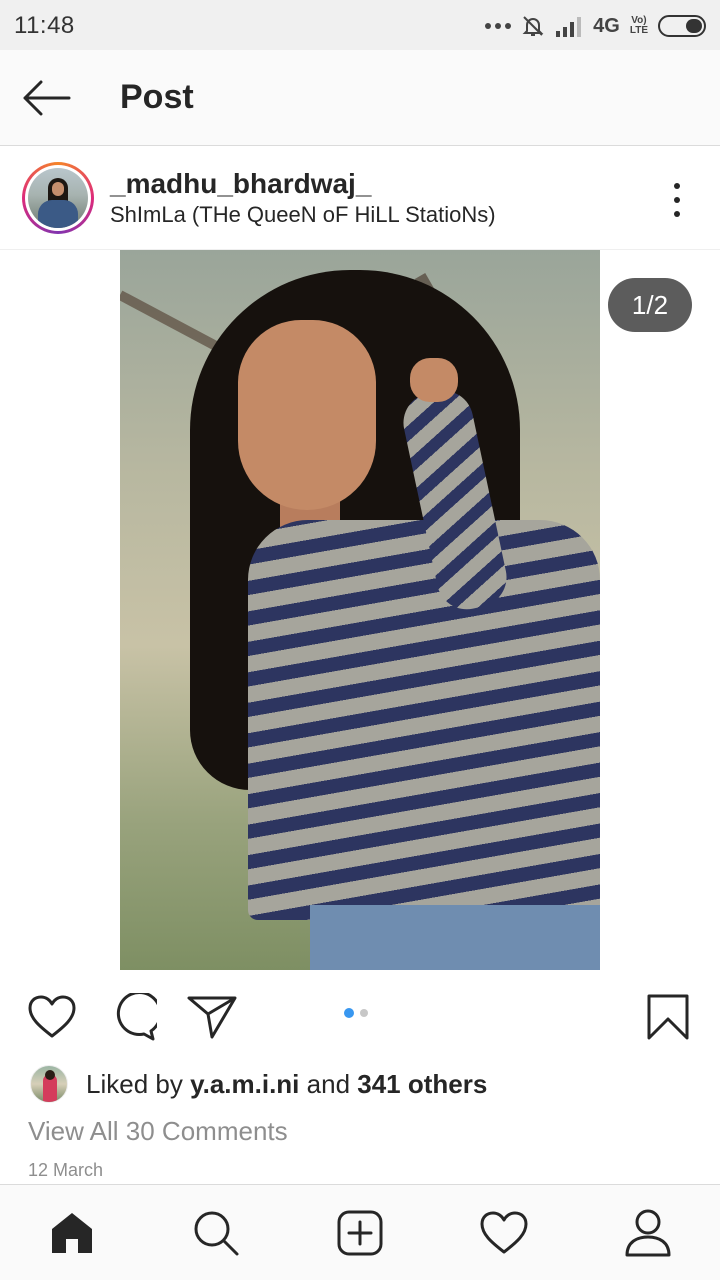 The image size is (720, 1280). What do you see at coordinates (422, 1084) in the screenshot?
I see `likes-others: 341 others` at bounding box center [422, 1084].